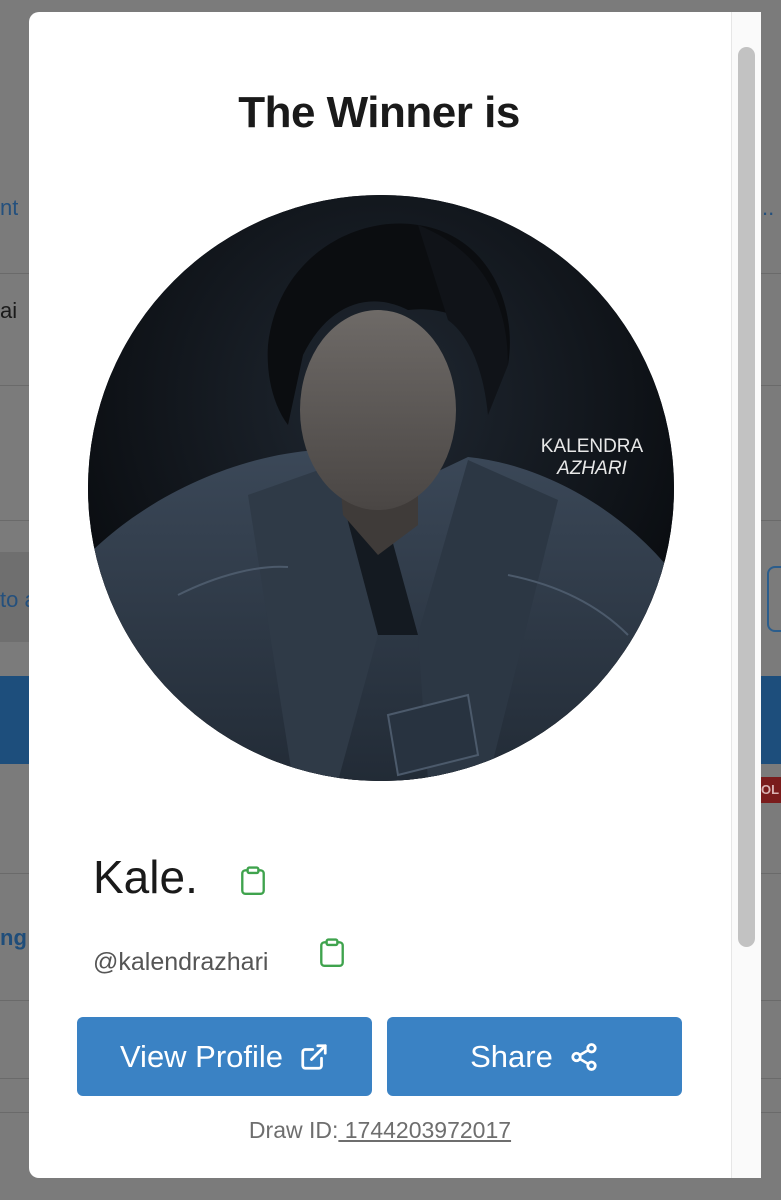 The width and height of the screenshot is (781, 1200). What do you see at coordinates (293, 1130) in the screenshot?
I see `draw-id-label: Draw ID:` at bounding box center [293, 1130].